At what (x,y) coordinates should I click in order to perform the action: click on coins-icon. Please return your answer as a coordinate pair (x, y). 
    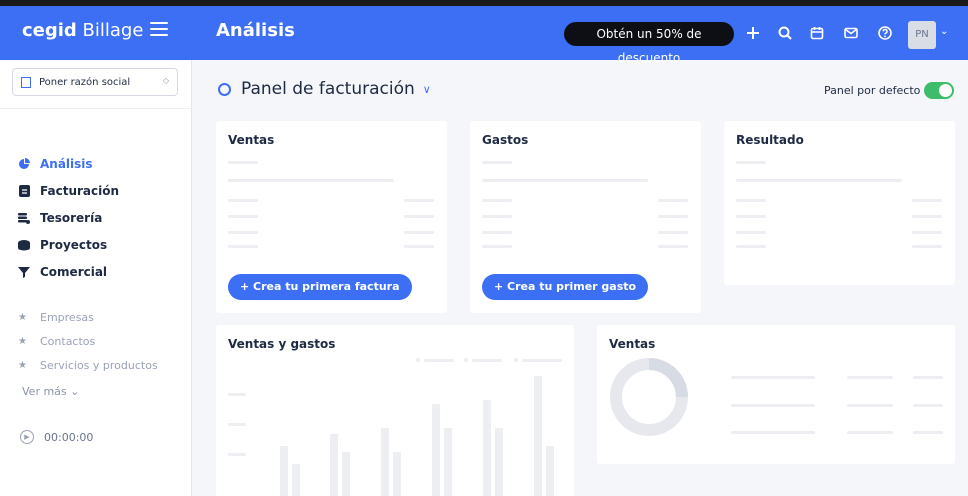
    Looking at the image, I should click on (24, 218).